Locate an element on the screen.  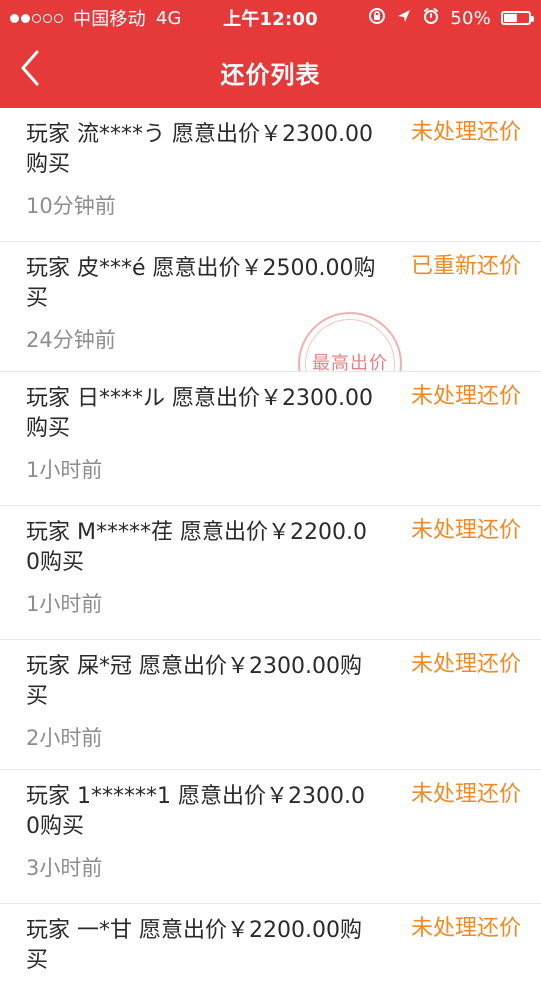
offer-text: 玩家 皮***é 愿意出价￥2500.00购买 is located at coordinates (201, 283).